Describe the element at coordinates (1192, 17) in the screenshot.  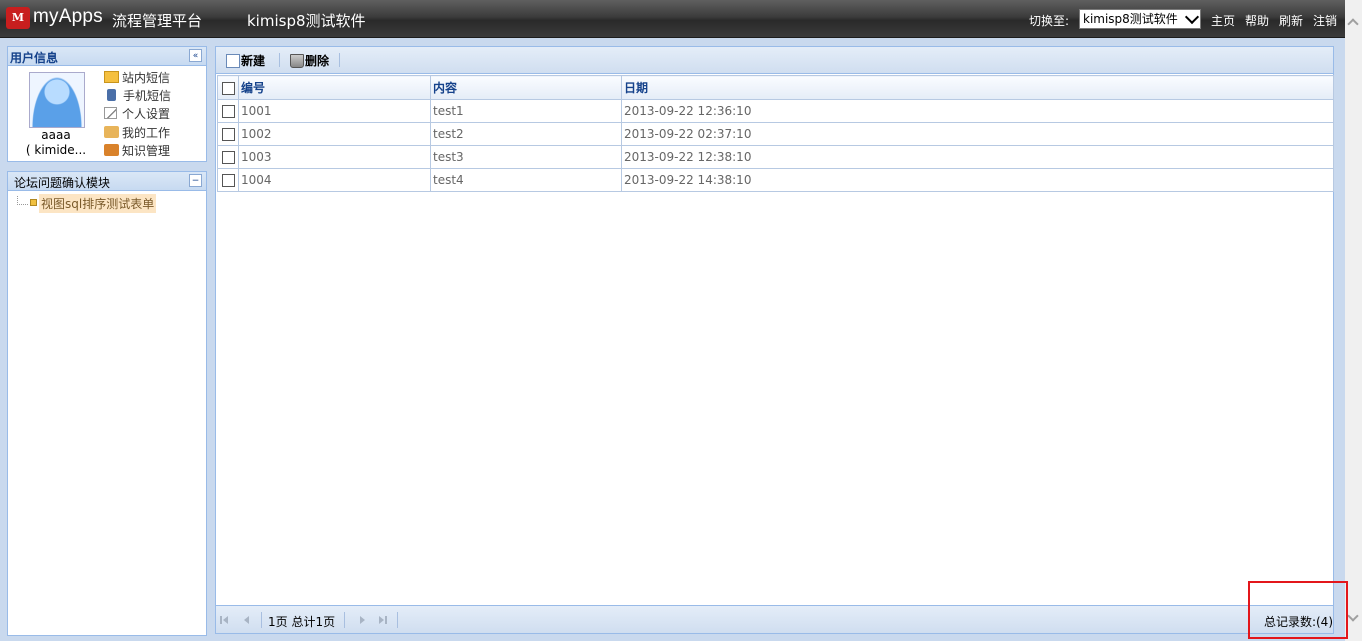
I see `chevron-down-icon` at that location.